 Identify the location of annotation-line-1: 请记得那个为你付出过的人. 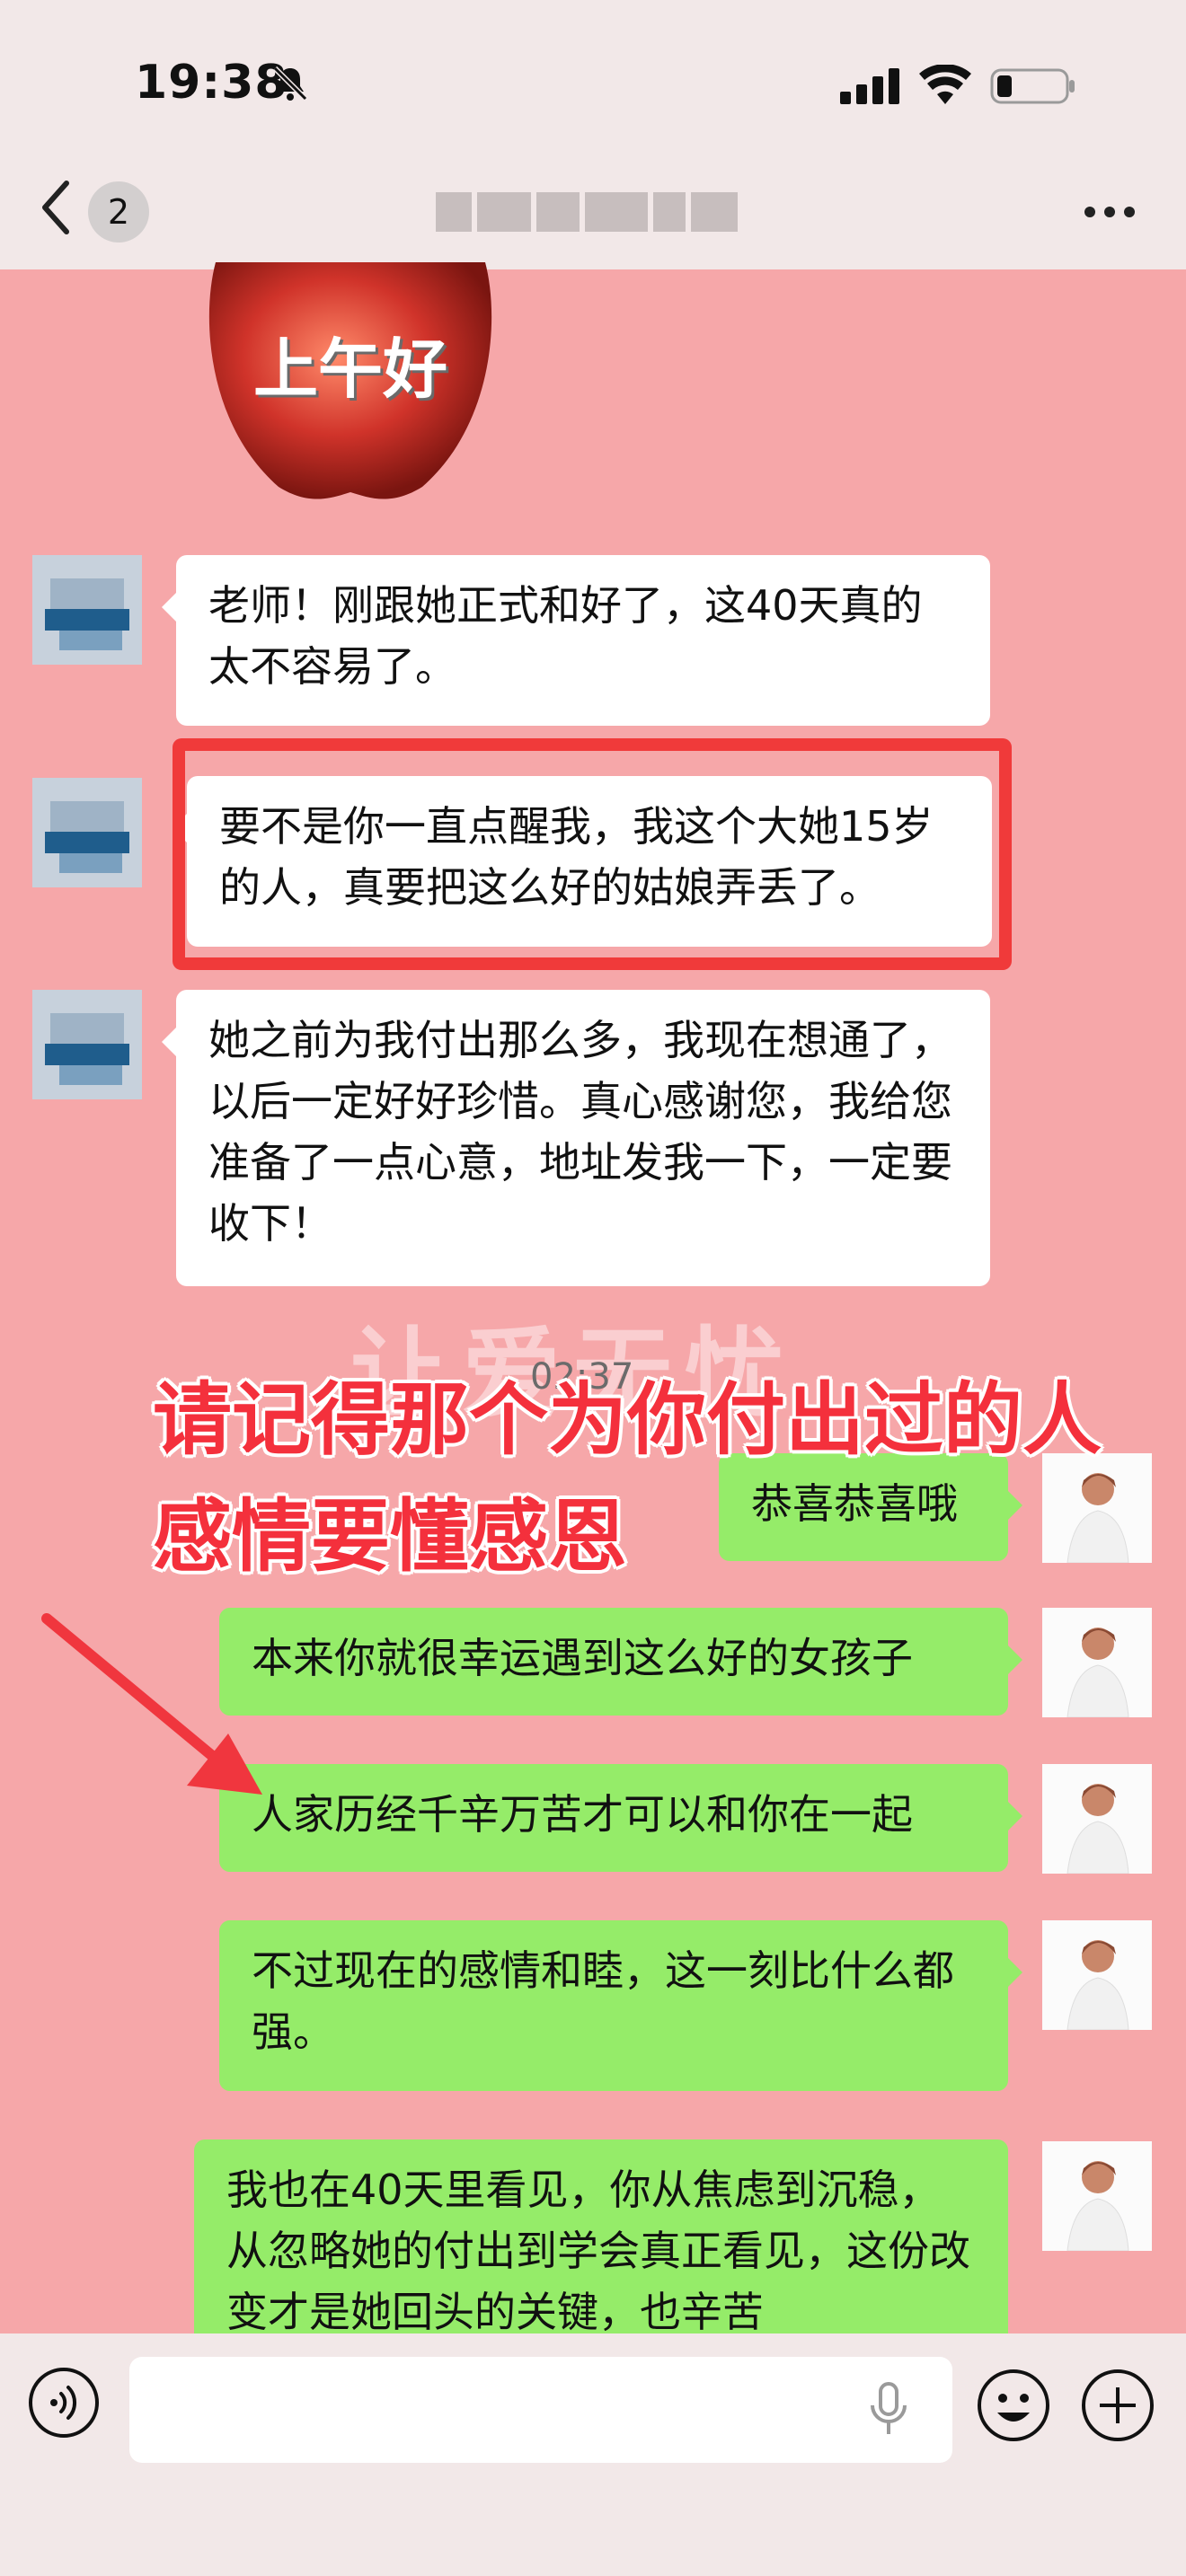
(627, 1419).